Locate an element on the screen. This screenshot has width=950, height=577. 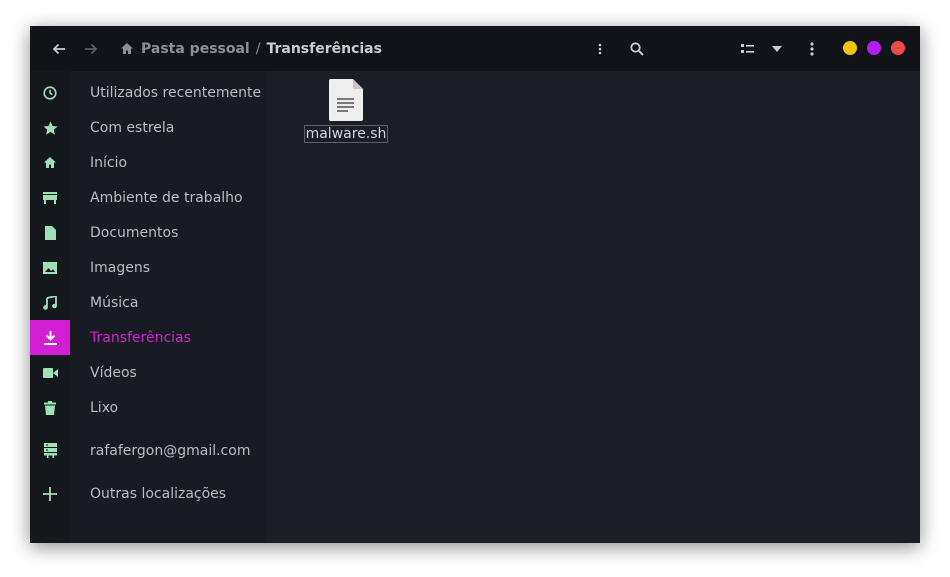
image-icon is located at coordinates (50, 267).